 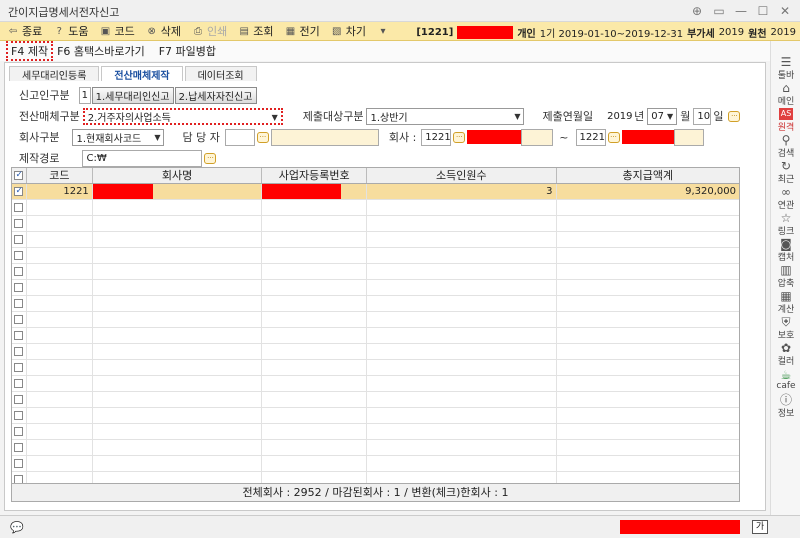 I want to click on header-income-count: 소득인원수, so click(x=462, y=175).